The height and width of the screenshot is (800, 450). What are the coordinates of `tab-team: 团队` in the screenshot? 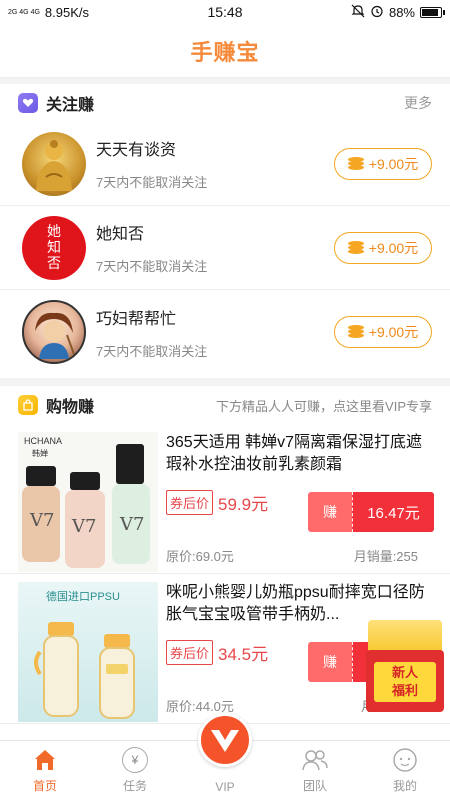 It's located at (315, 770).